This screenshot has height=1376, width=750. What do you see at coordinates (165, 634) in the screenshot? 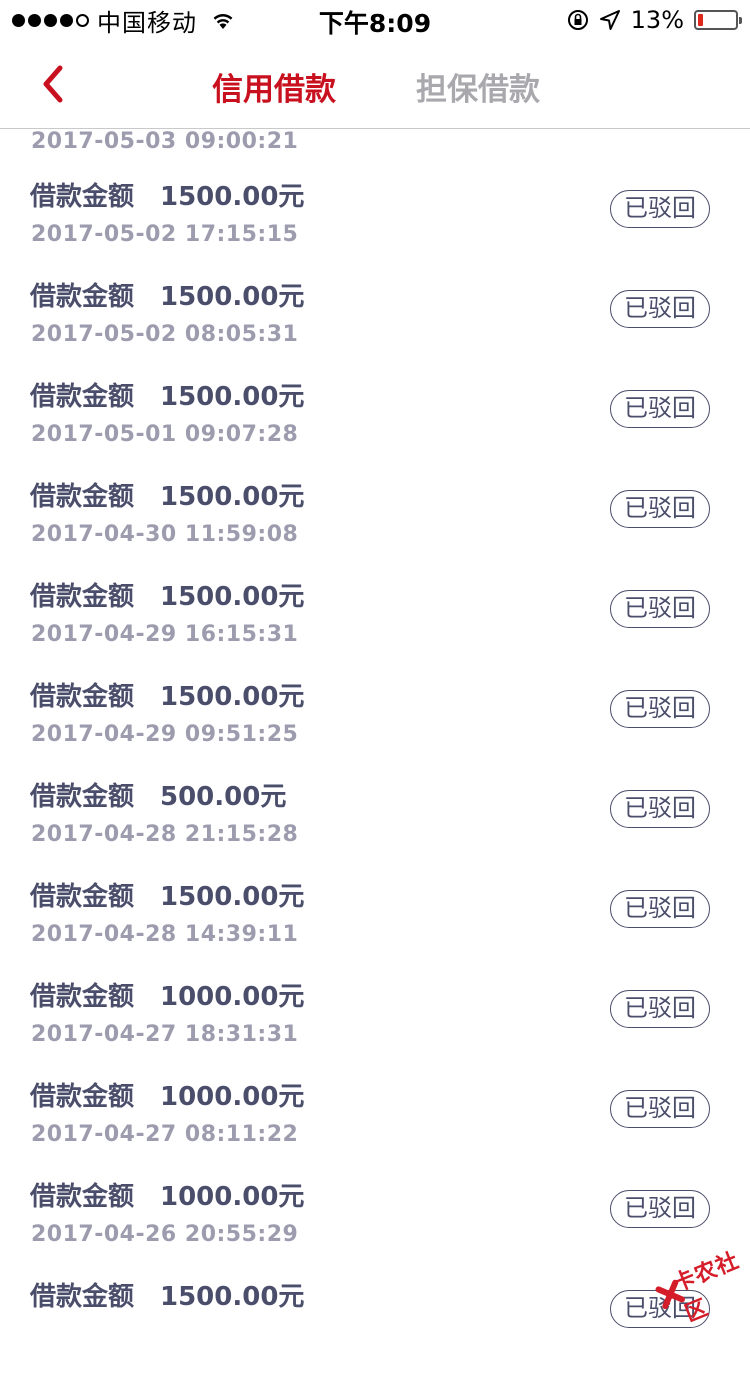
I see `loan-record-date: 2017-04-29 16:15:31` at bounding box center [165, 634].